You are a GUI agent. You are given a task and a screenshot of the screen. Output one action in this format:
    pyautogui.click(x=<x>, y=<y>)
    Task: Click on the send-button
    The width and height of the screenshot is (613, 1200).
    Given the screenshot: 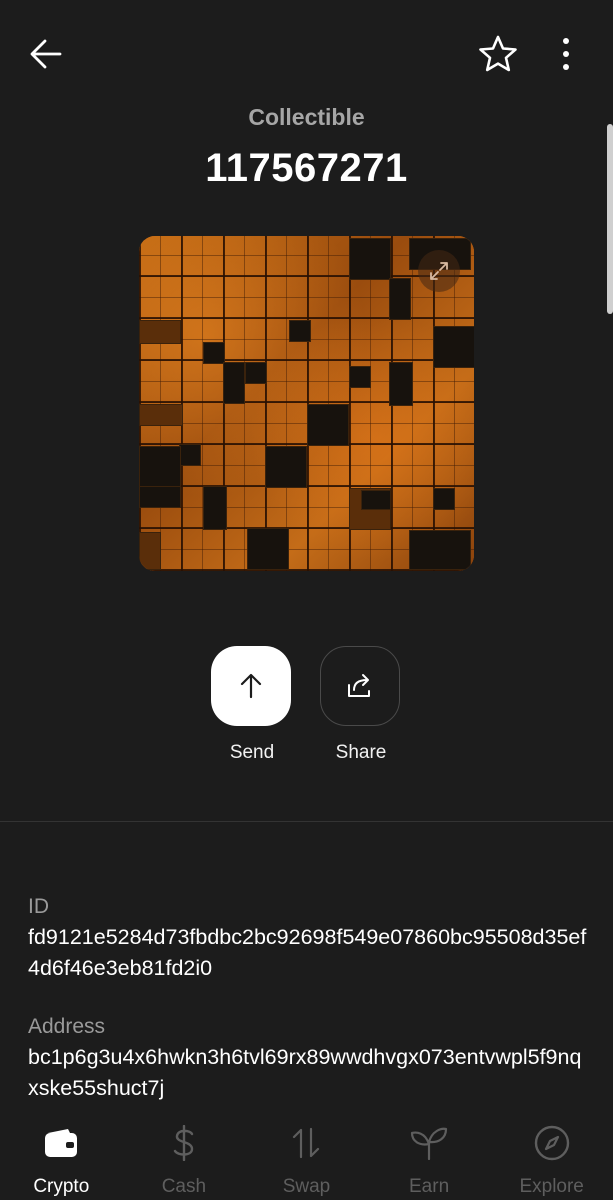 What is the action you would take?
    pyautogui.click(x=251, y=686)
    